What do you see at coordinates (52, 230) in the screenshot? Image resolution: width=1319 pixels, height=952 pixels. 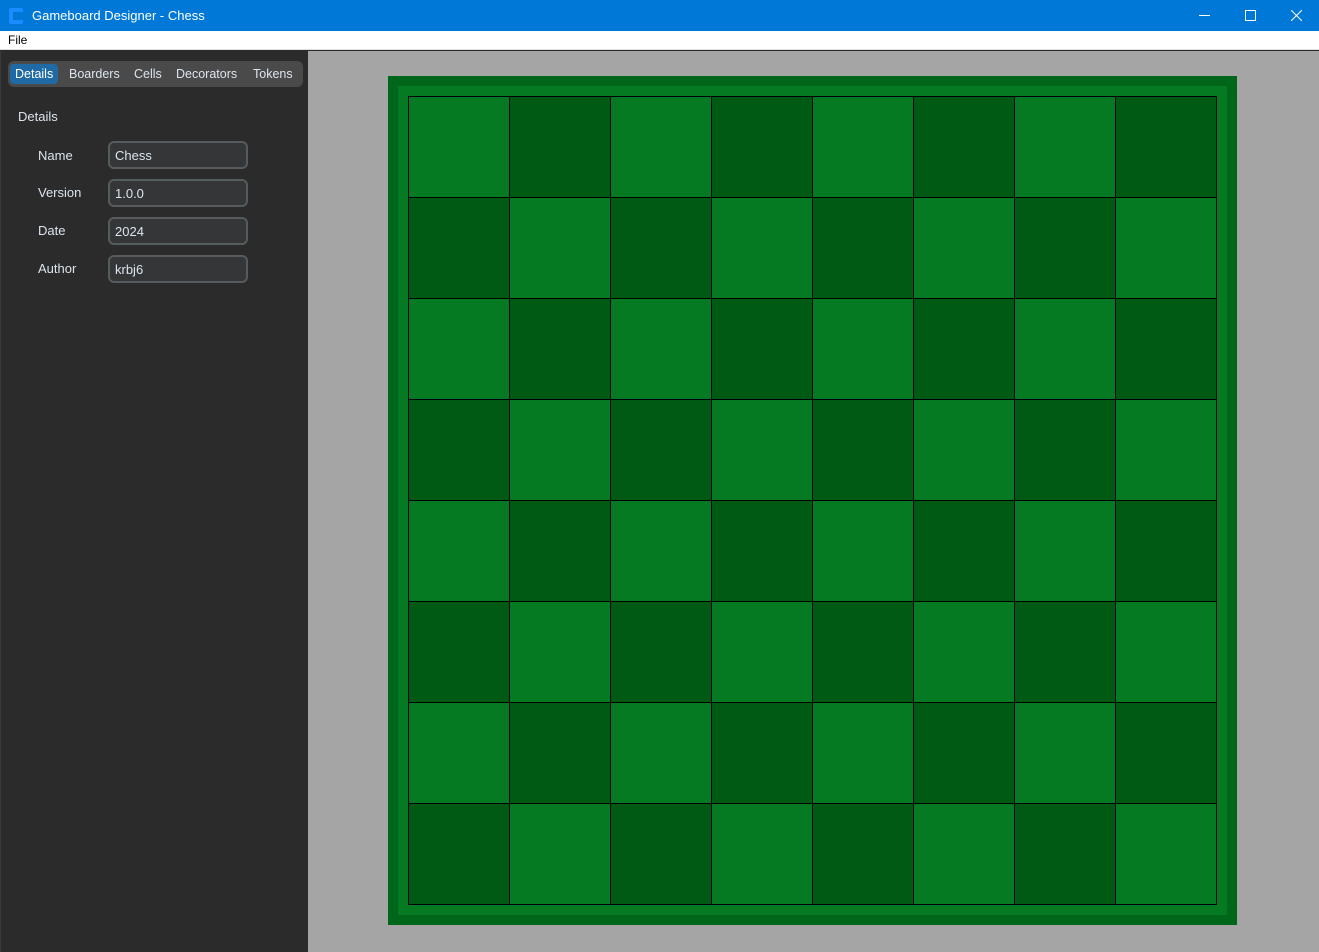 I see `date-label: Date` at bounding box center [52, 230].